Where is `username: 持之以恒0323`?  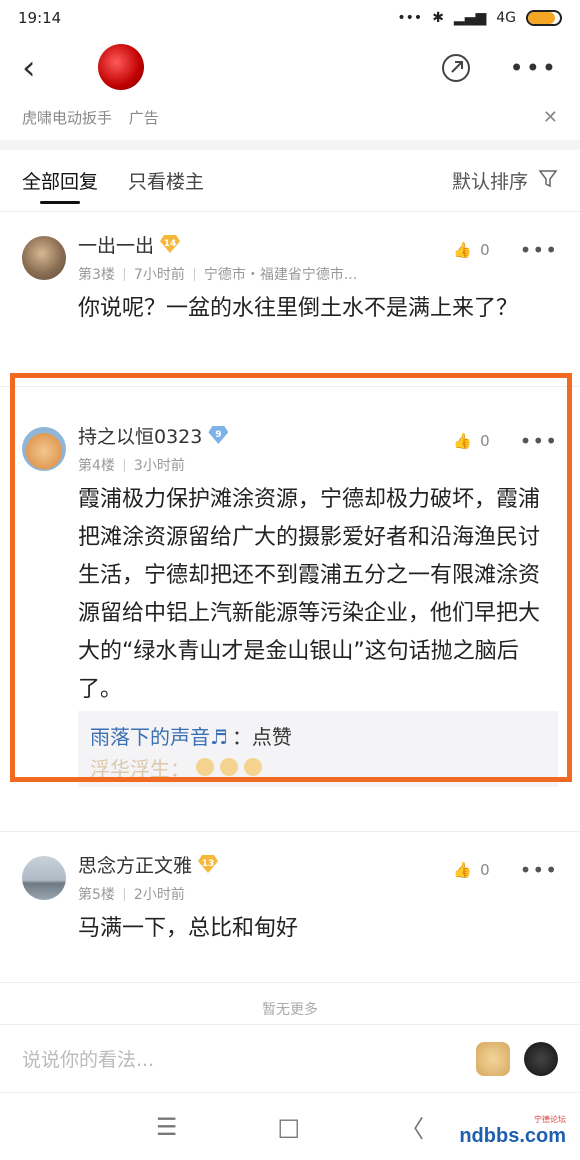 username: 持之以恒0323 is located at coordinates (140, 435).